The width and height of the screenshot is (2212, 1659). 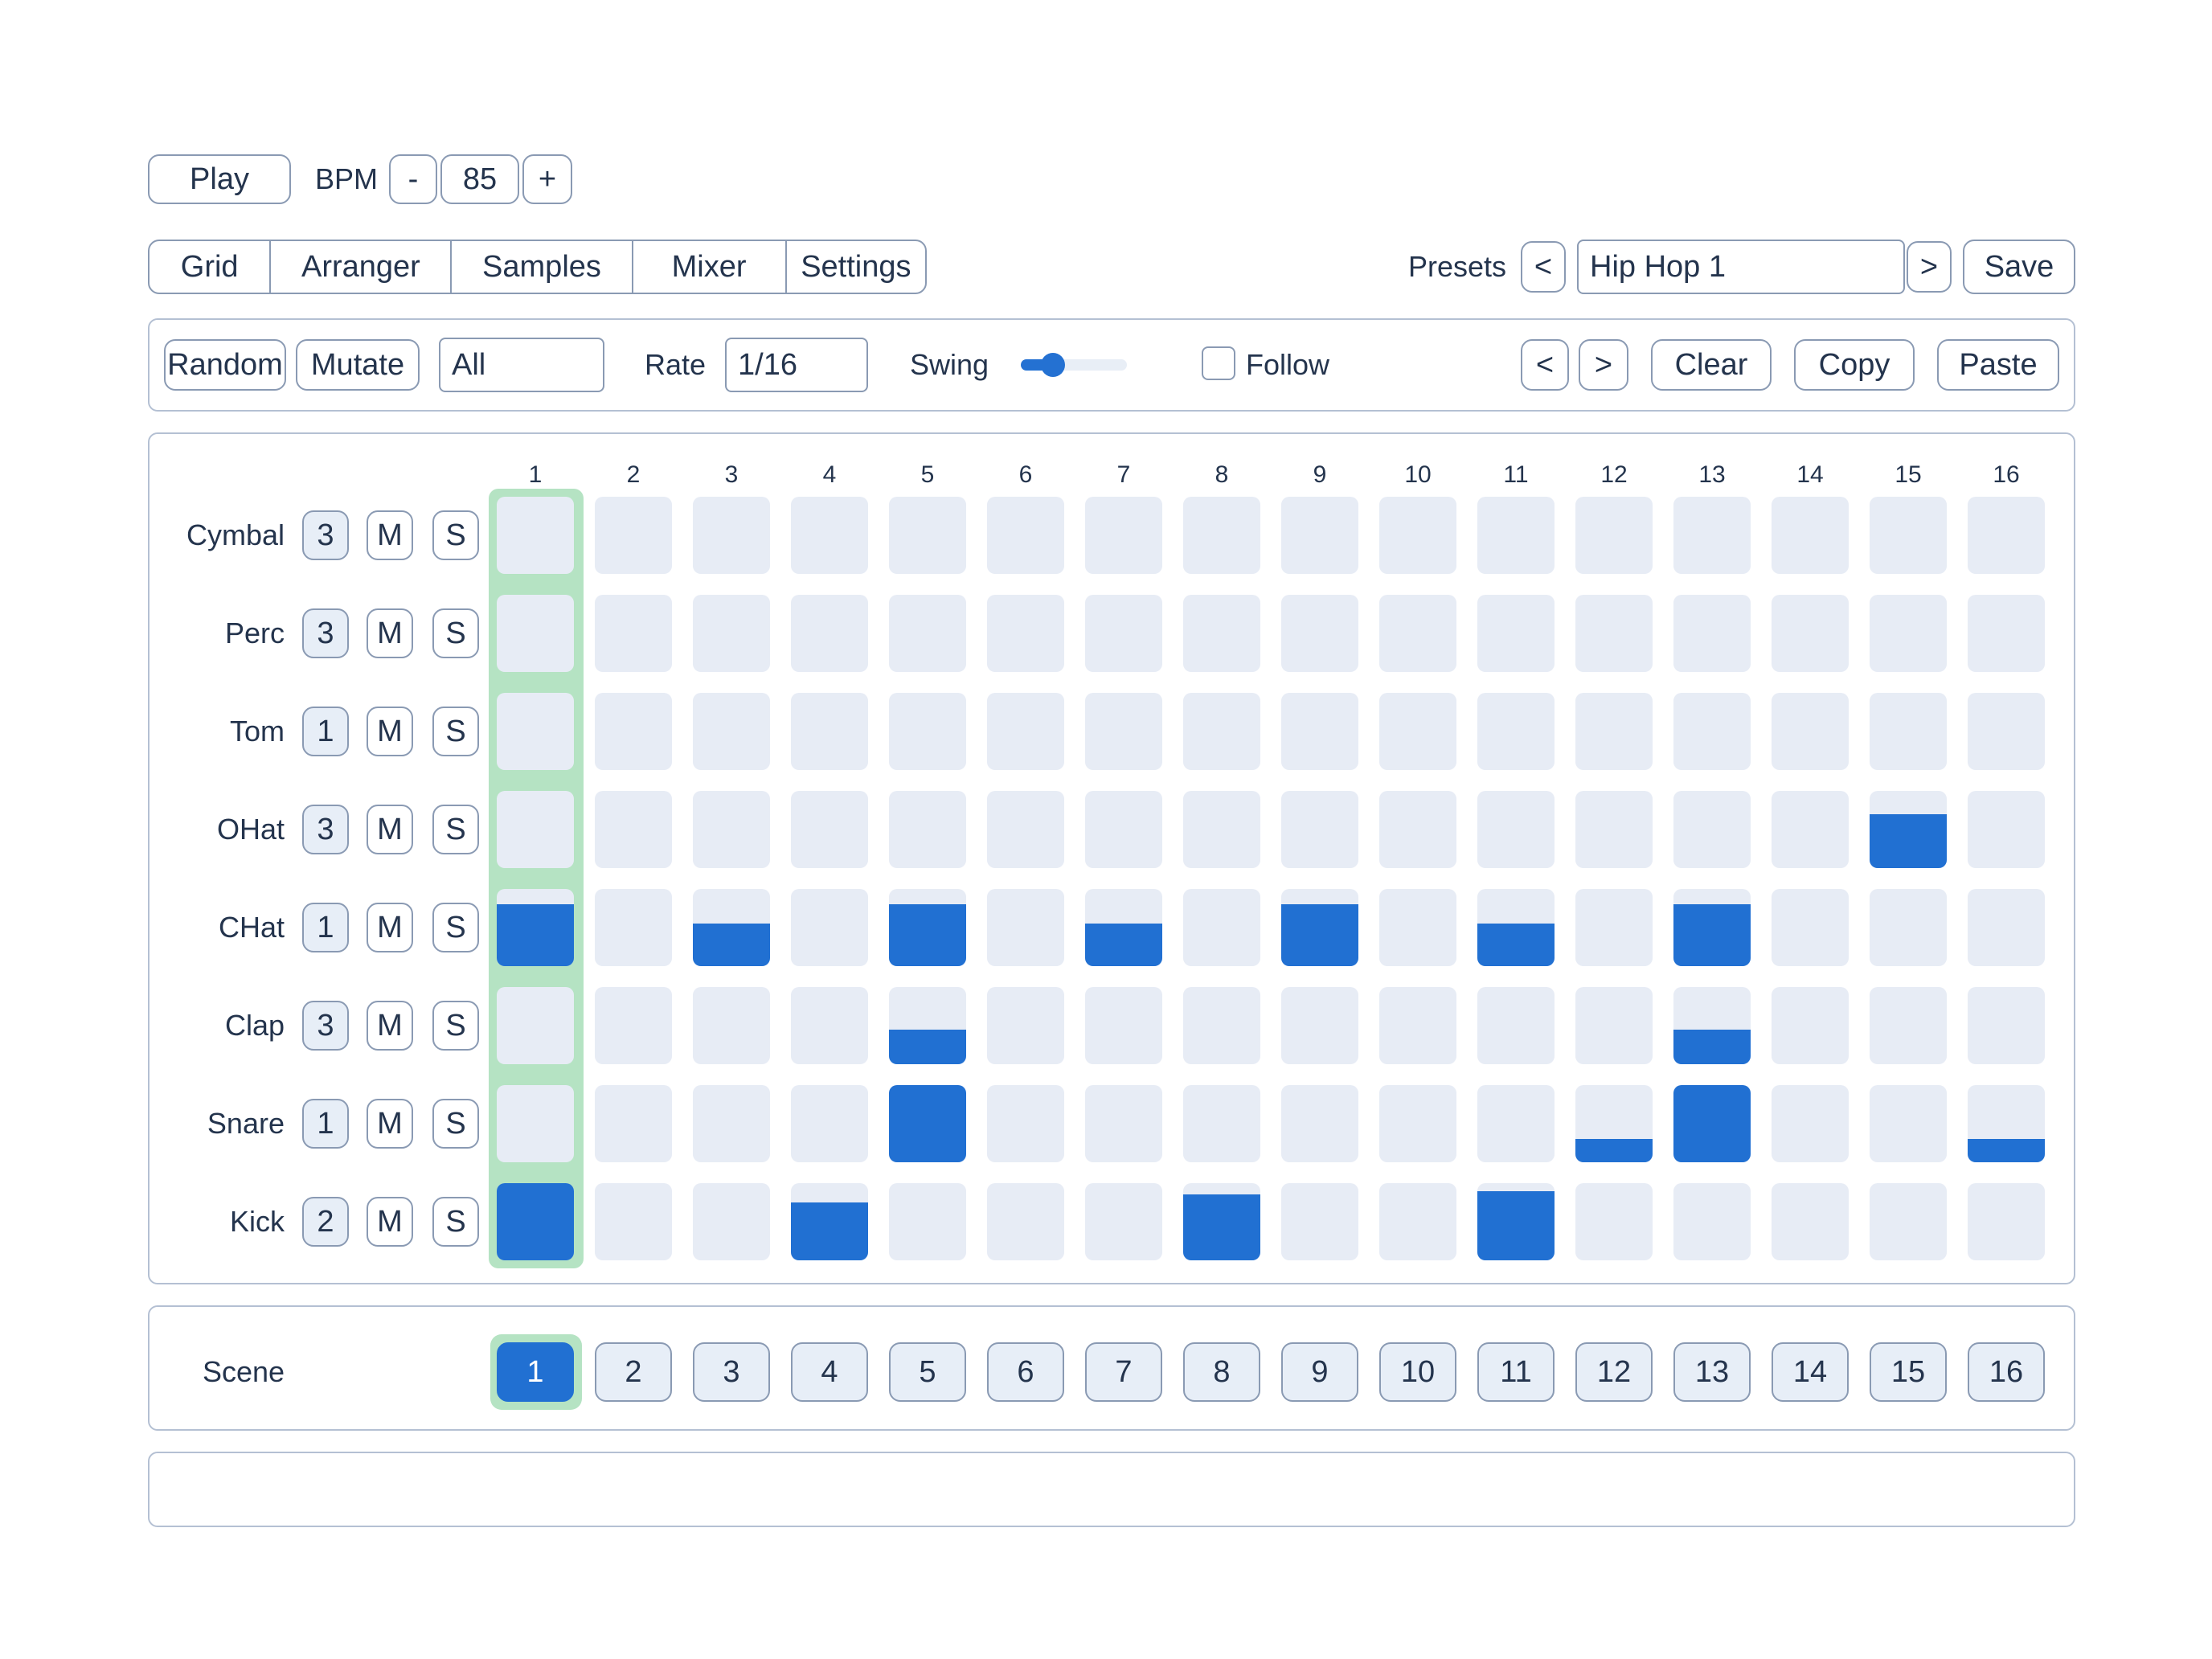 I want to click on preset-save-button: Save, so click(x=2019, y=267).